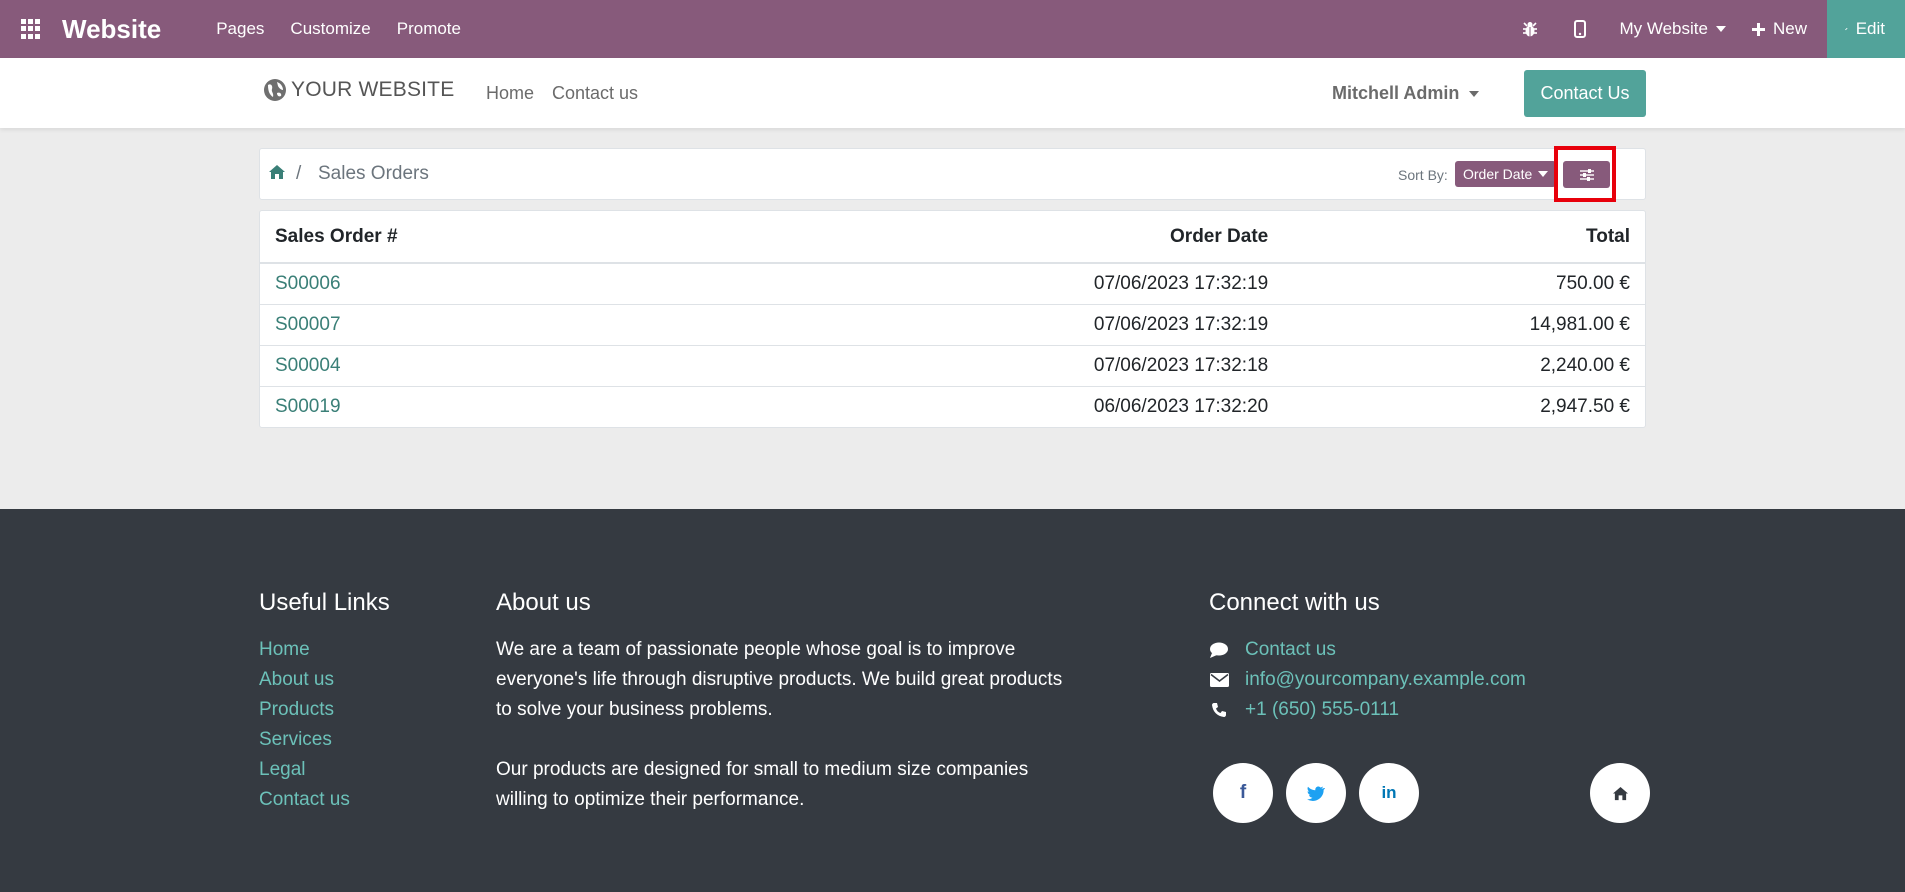 This screenshot has height=892, width=1905. What do you see at coordinates (472, 237) in the screenshot?
I see `col-header-order: Sales Order #` at bounding box center [472, 237].